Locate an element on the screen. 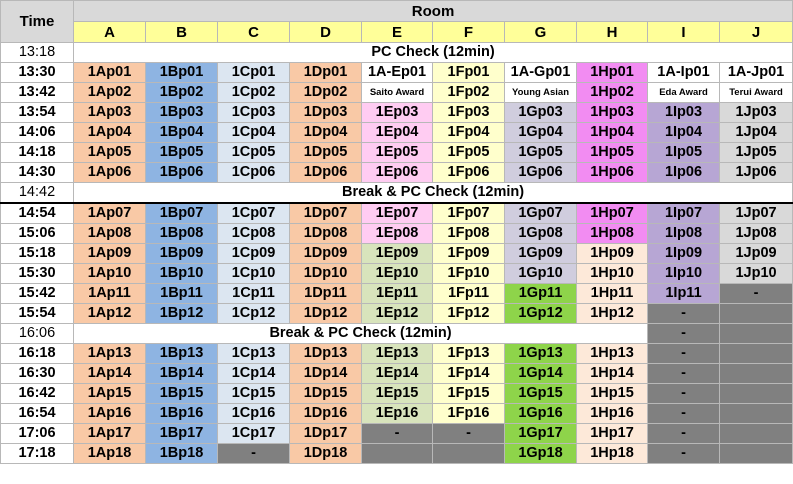 The image size is (793, 484). session-cell: 1Ep12 is located at coordinates (397, 313).